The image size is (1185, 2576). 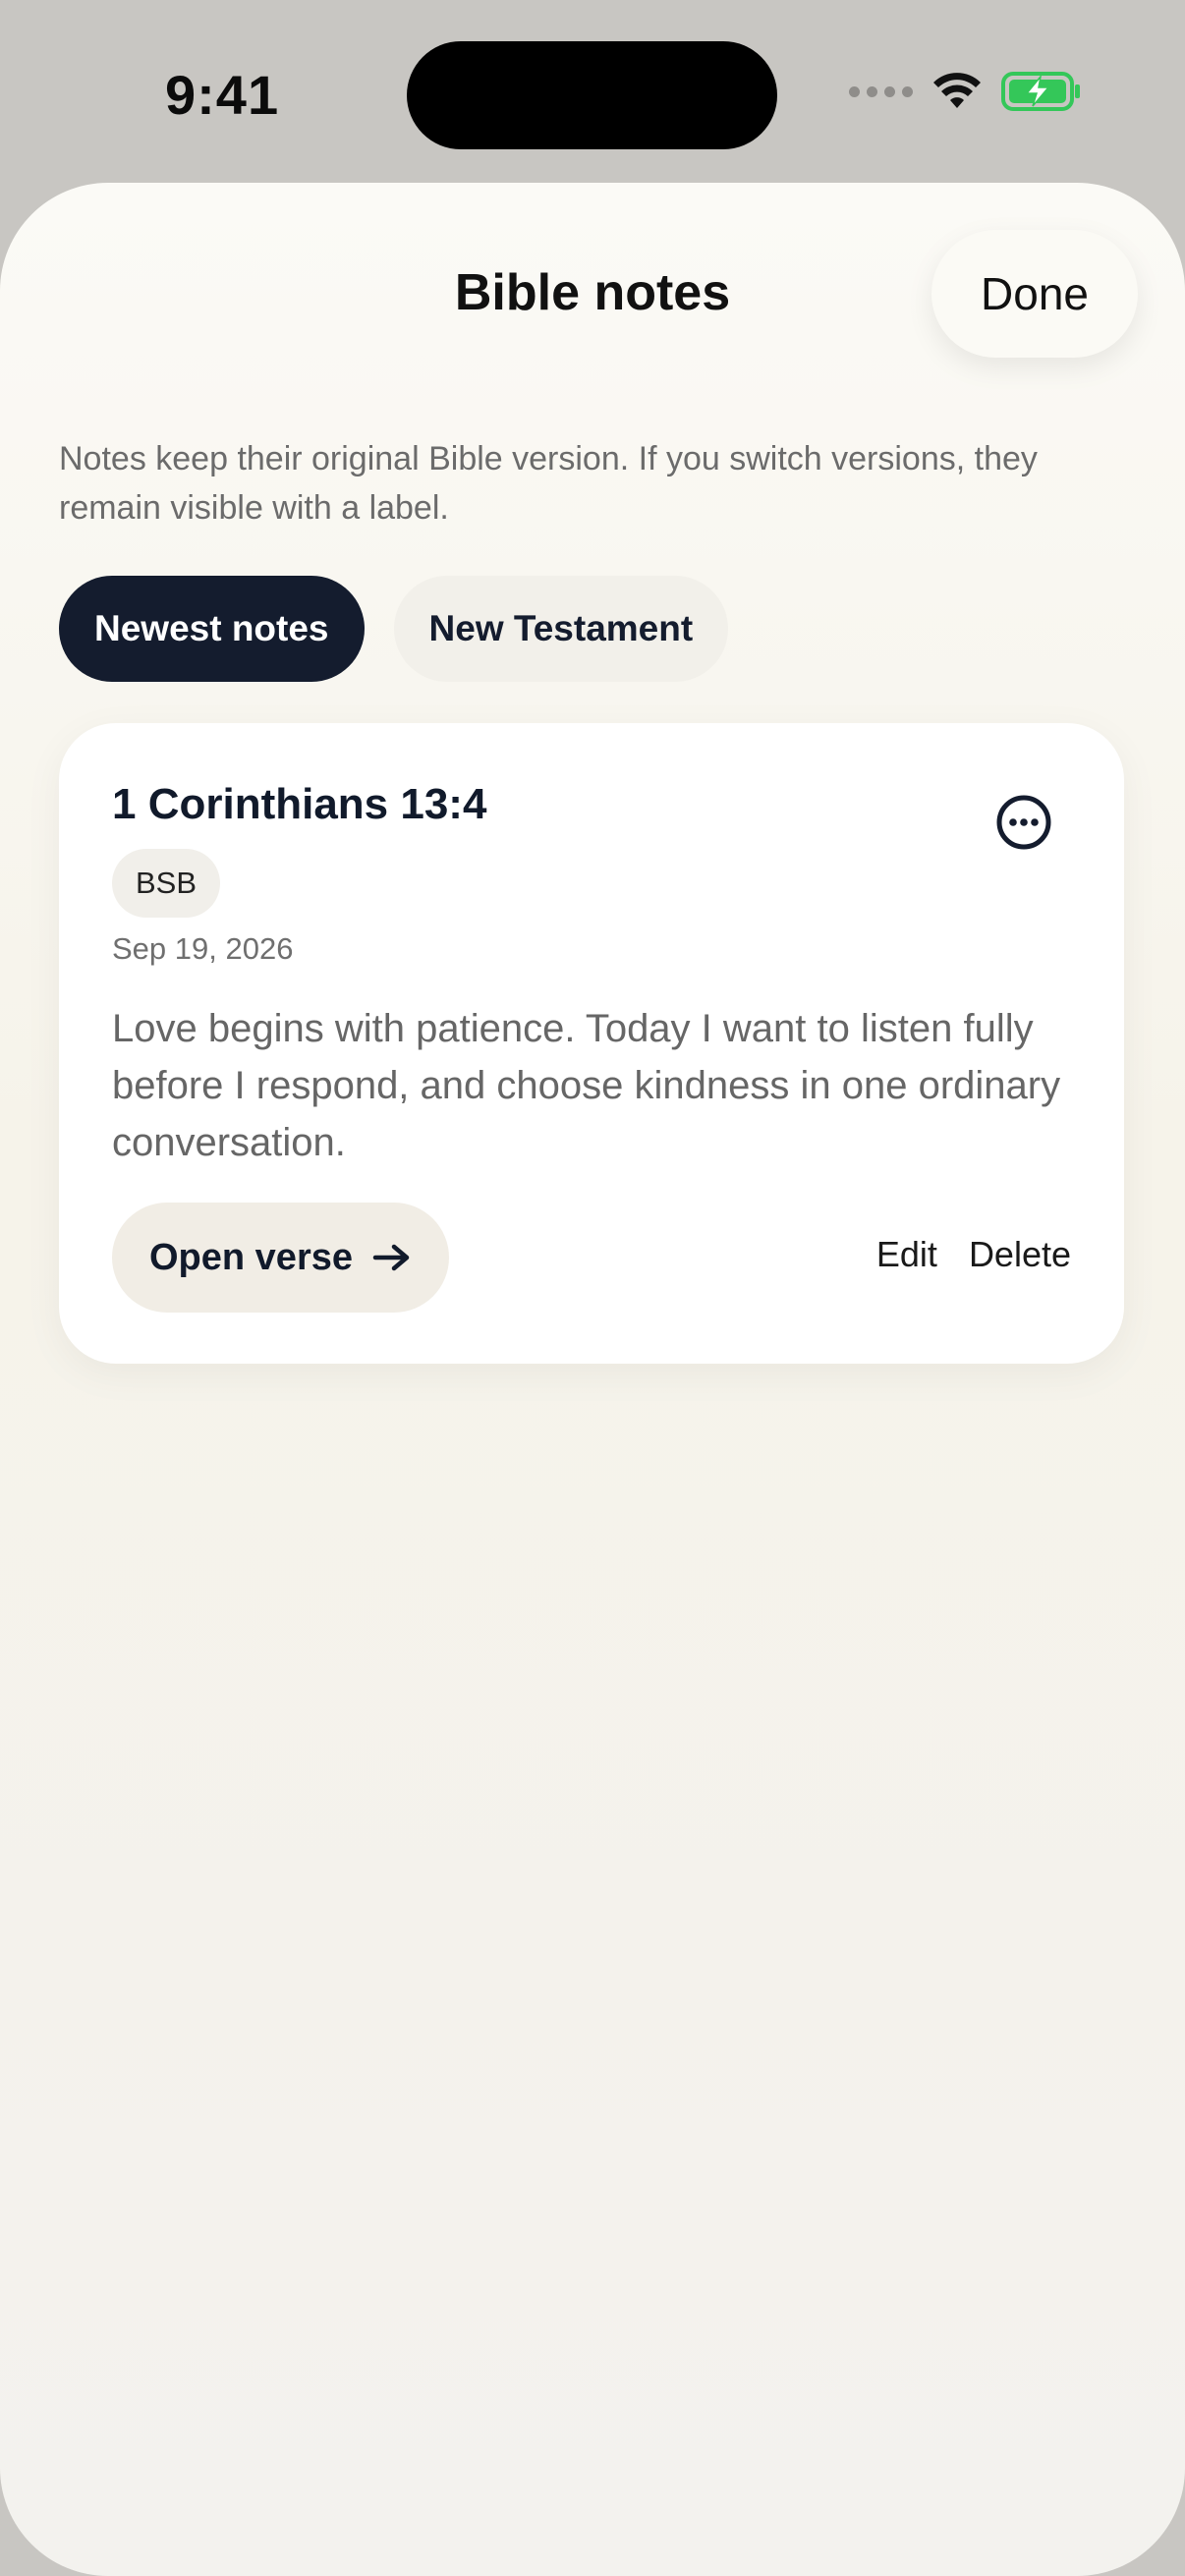 I want to click on status-bar: 9:41, so click(x=592, y=91).